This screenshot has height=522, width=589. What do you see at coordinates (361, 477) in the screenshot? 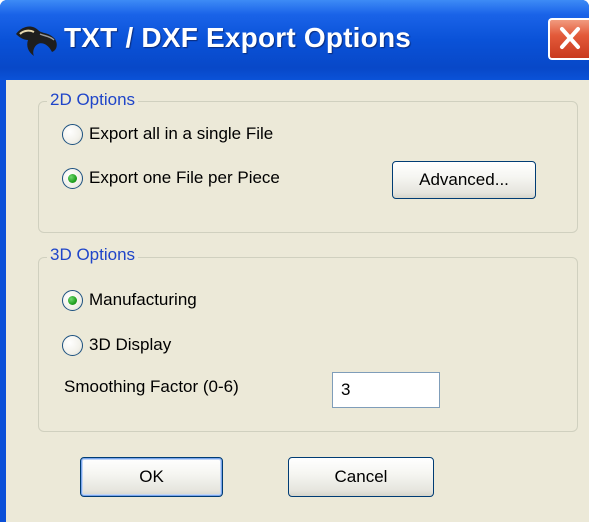
I see `cancel-button: Cancel` at bounding box center [361, 477].